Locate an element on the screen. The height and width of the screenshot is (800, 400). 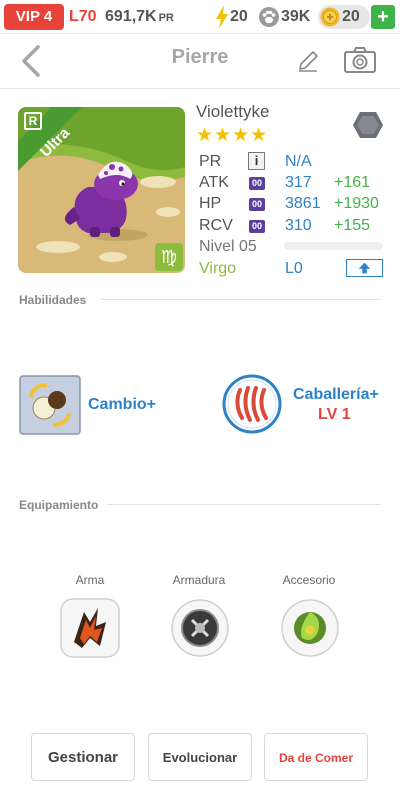
swap-skill-icon is located at coordinates (50, 405).